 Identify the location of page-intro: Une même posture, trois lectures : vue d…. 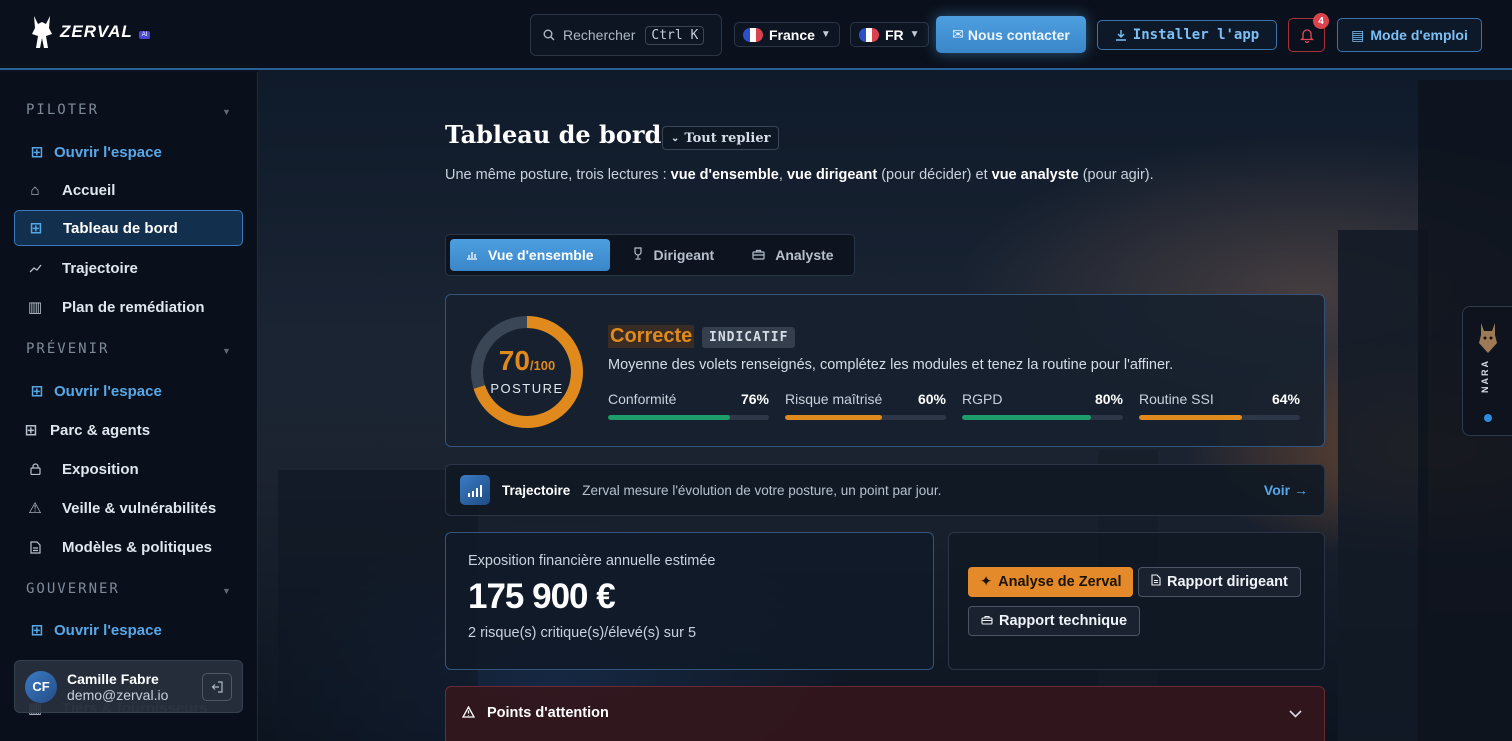
(805, 175).